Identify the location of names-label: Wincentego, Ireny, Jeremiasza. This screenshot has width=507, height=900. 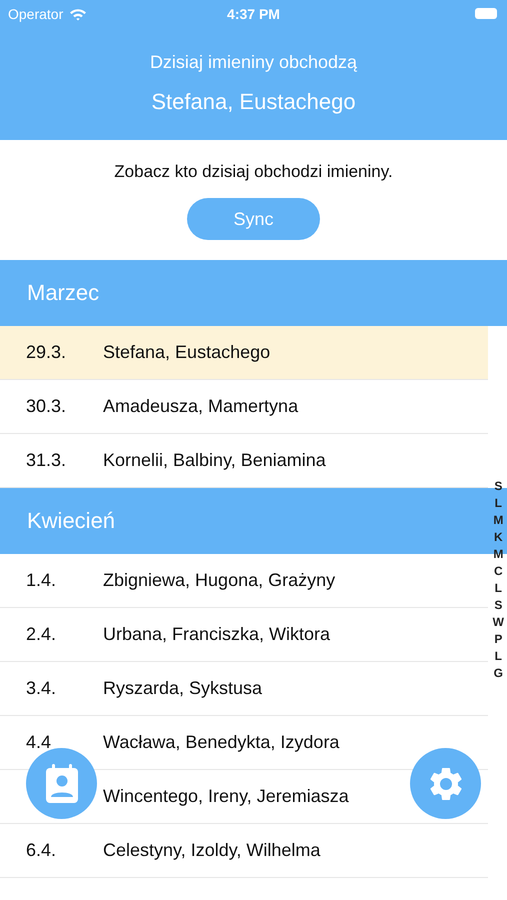
(226, 796).